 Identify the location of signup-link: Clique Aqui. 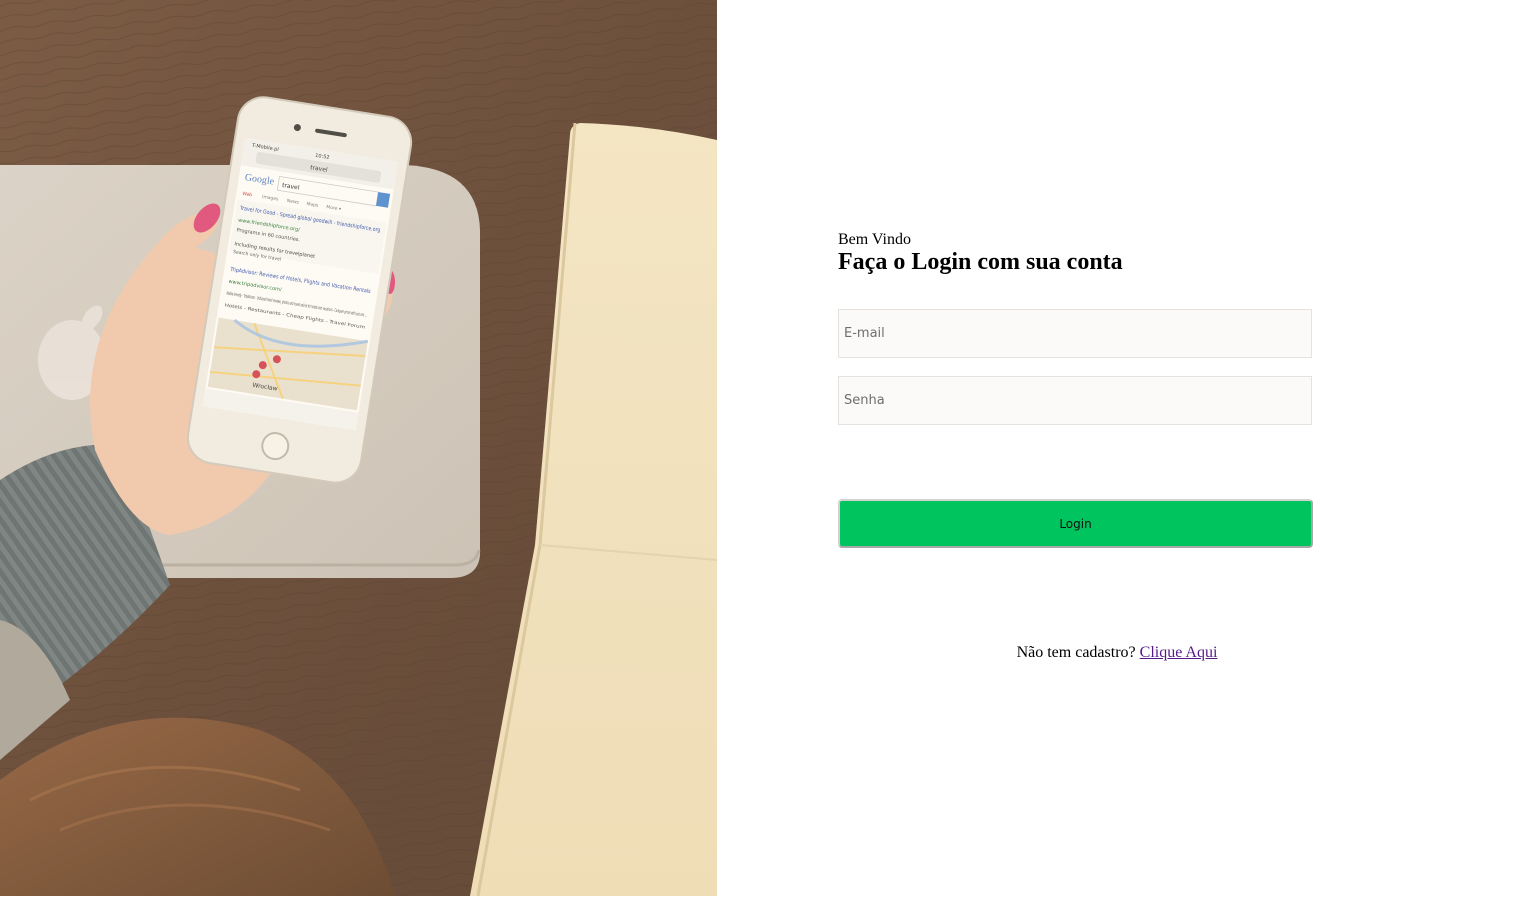
(1179, 652).